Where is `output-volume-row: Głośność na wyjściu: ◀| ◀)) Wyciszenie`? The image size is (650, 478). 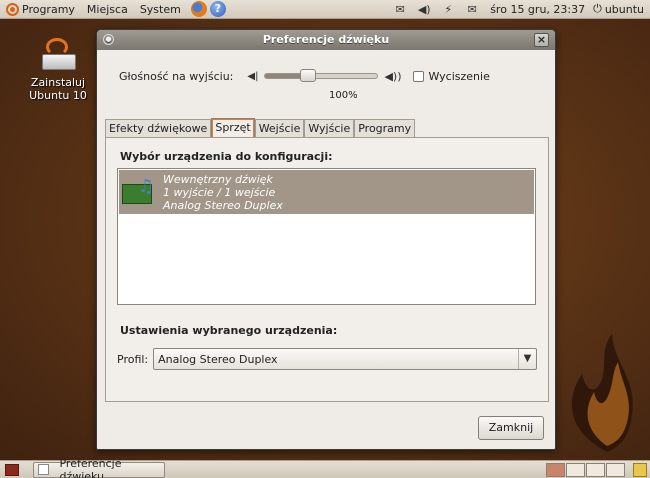
output-volume-row: Głośność na wyjściu: ◀| ◀)) Wyciszenie is located at coordinates (329, 76).